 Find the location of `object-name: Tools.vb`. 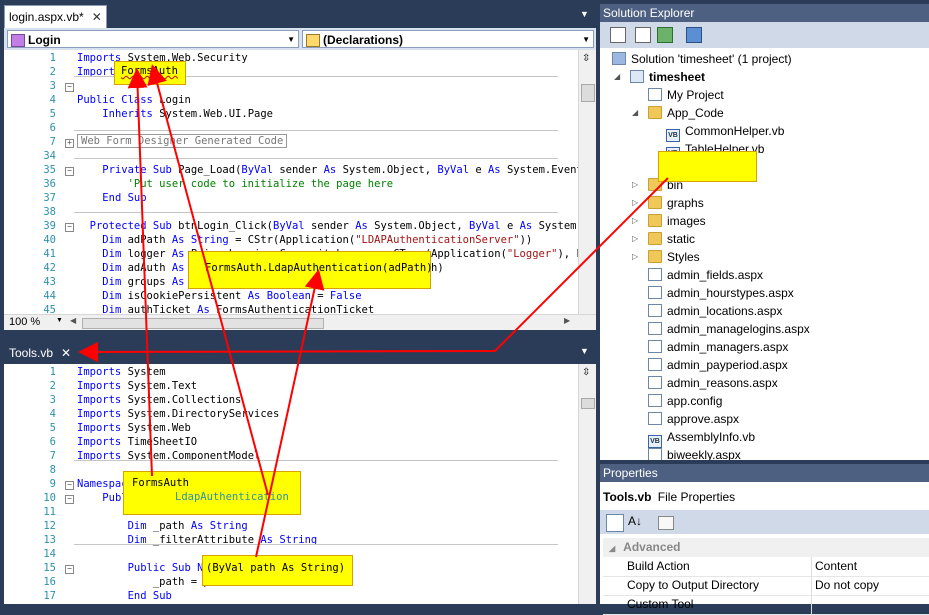

object-name: Tools.vb is located at coordinates (627, 497).